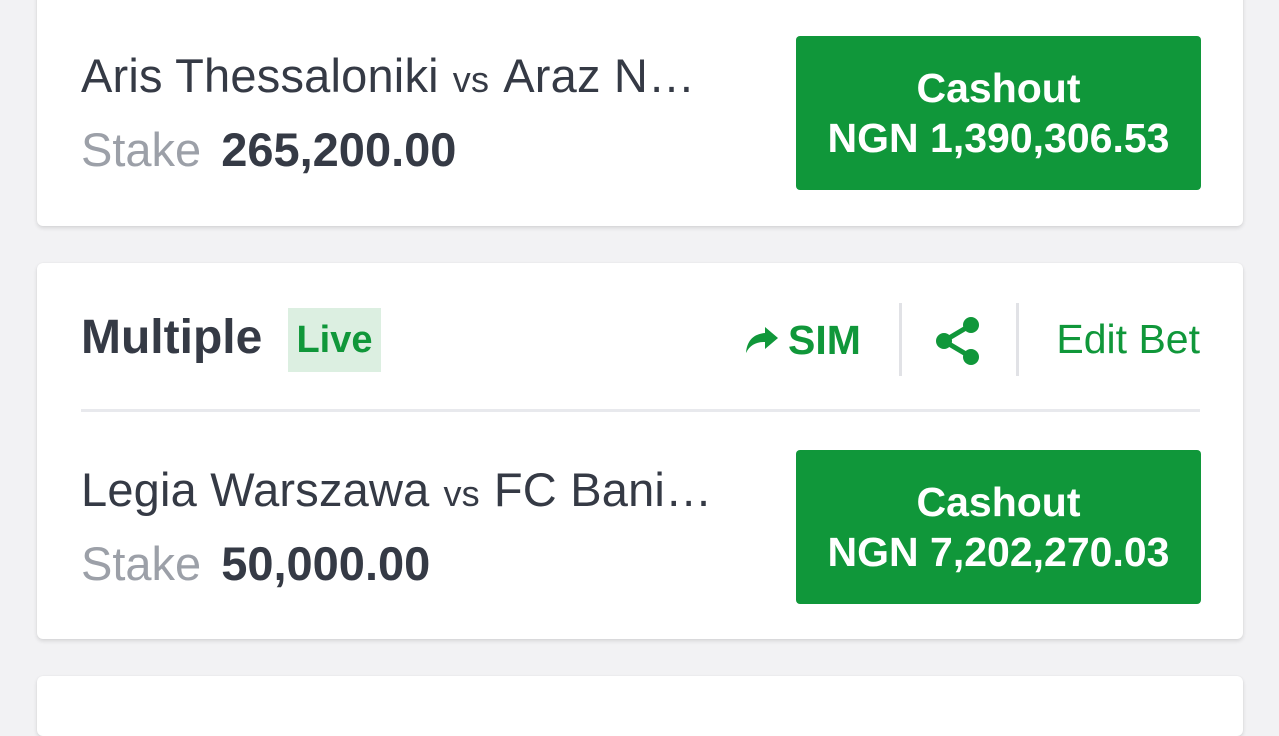 This screenshot has height=736, width=1279. What do you see at coordinates (998, 113) in the screenshot?
I see `cashout-button: Cashout NGN 1,390,306.53` at bounding box center [998, 113].